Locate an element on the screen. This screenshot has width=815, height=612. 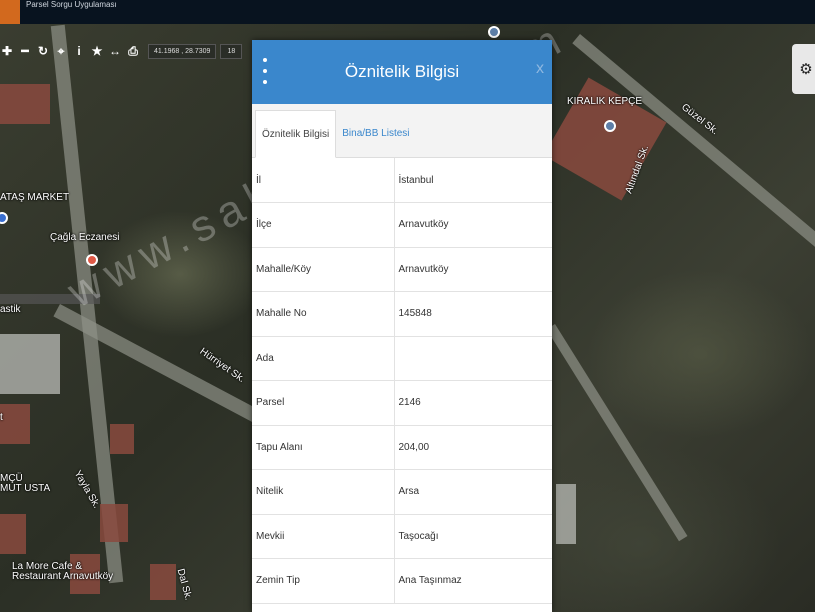
gear-icon: ⚙ is located at coordinates (806, 69).